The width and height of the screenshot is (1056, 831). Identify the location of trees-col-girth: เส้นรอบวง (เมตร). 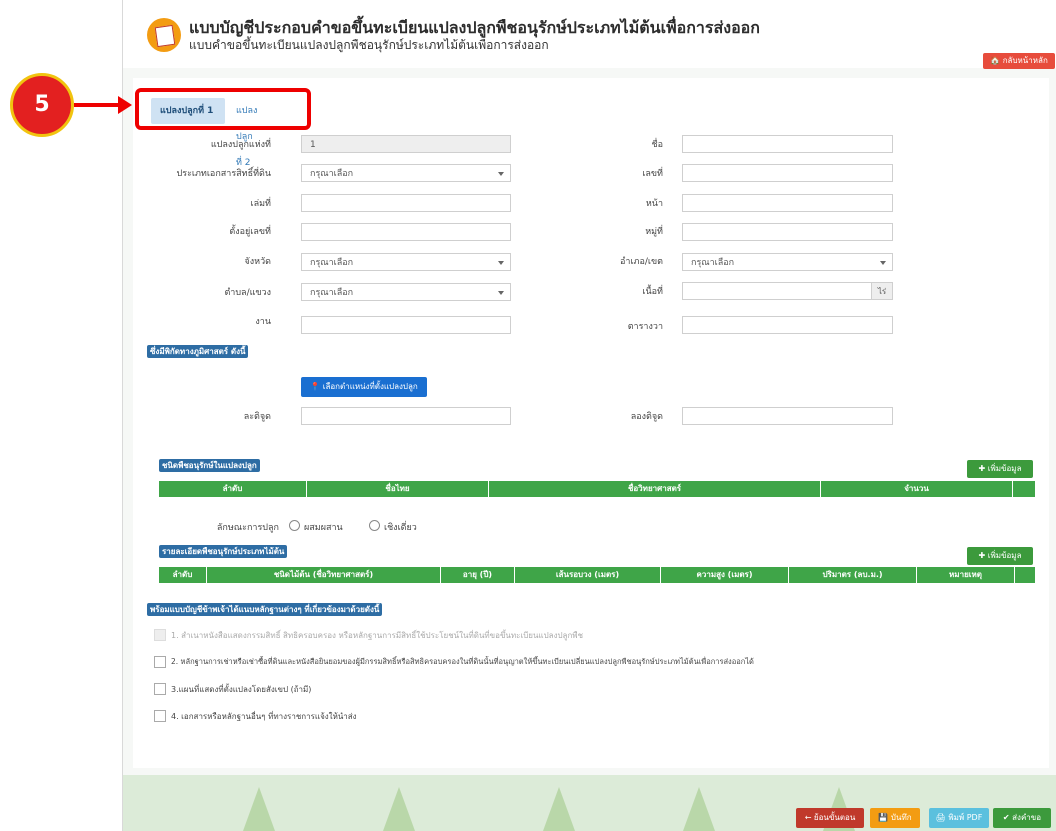
(588, 575).